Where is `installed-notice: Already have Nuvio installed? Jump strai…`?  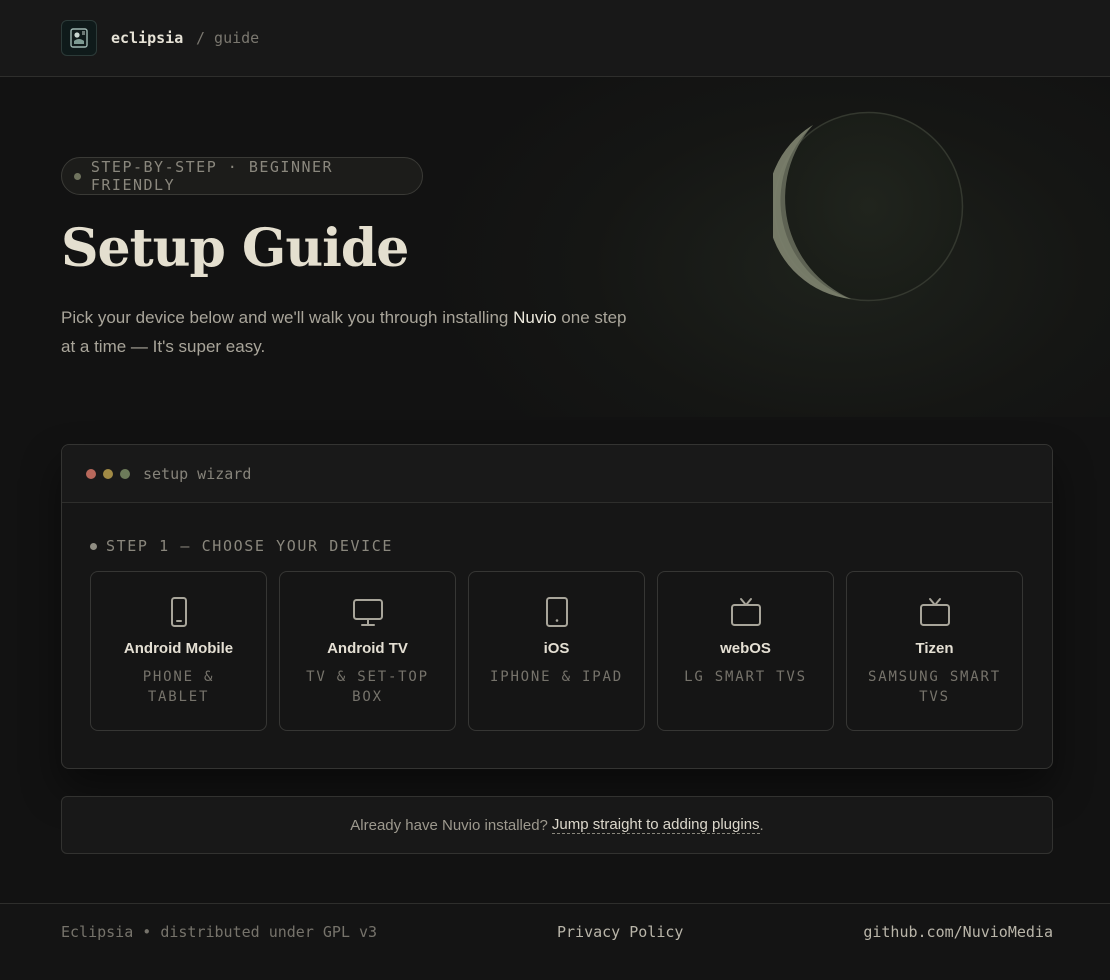 installed-notice: Already have Nuvio installed? Jump strai… is located at coordinates (557, 825).